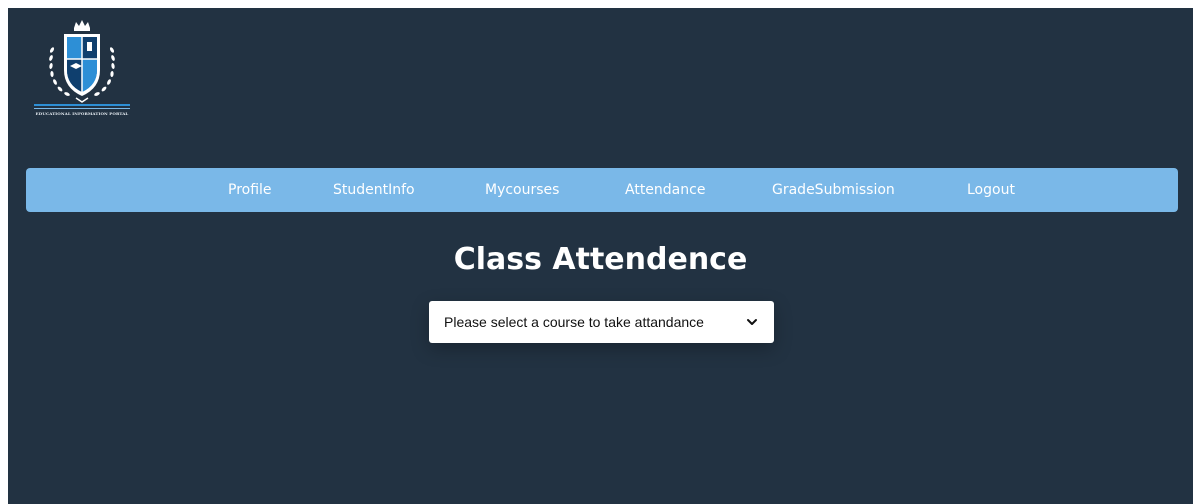 Image resolution: width=1193 pixels, height=504 pixels. What do you see at coordinates (82, 113) in the screenshot?
I see `logo-caption: EDUCATIONAL INFORMATION PORTAL` at bounding box center [82, 113].